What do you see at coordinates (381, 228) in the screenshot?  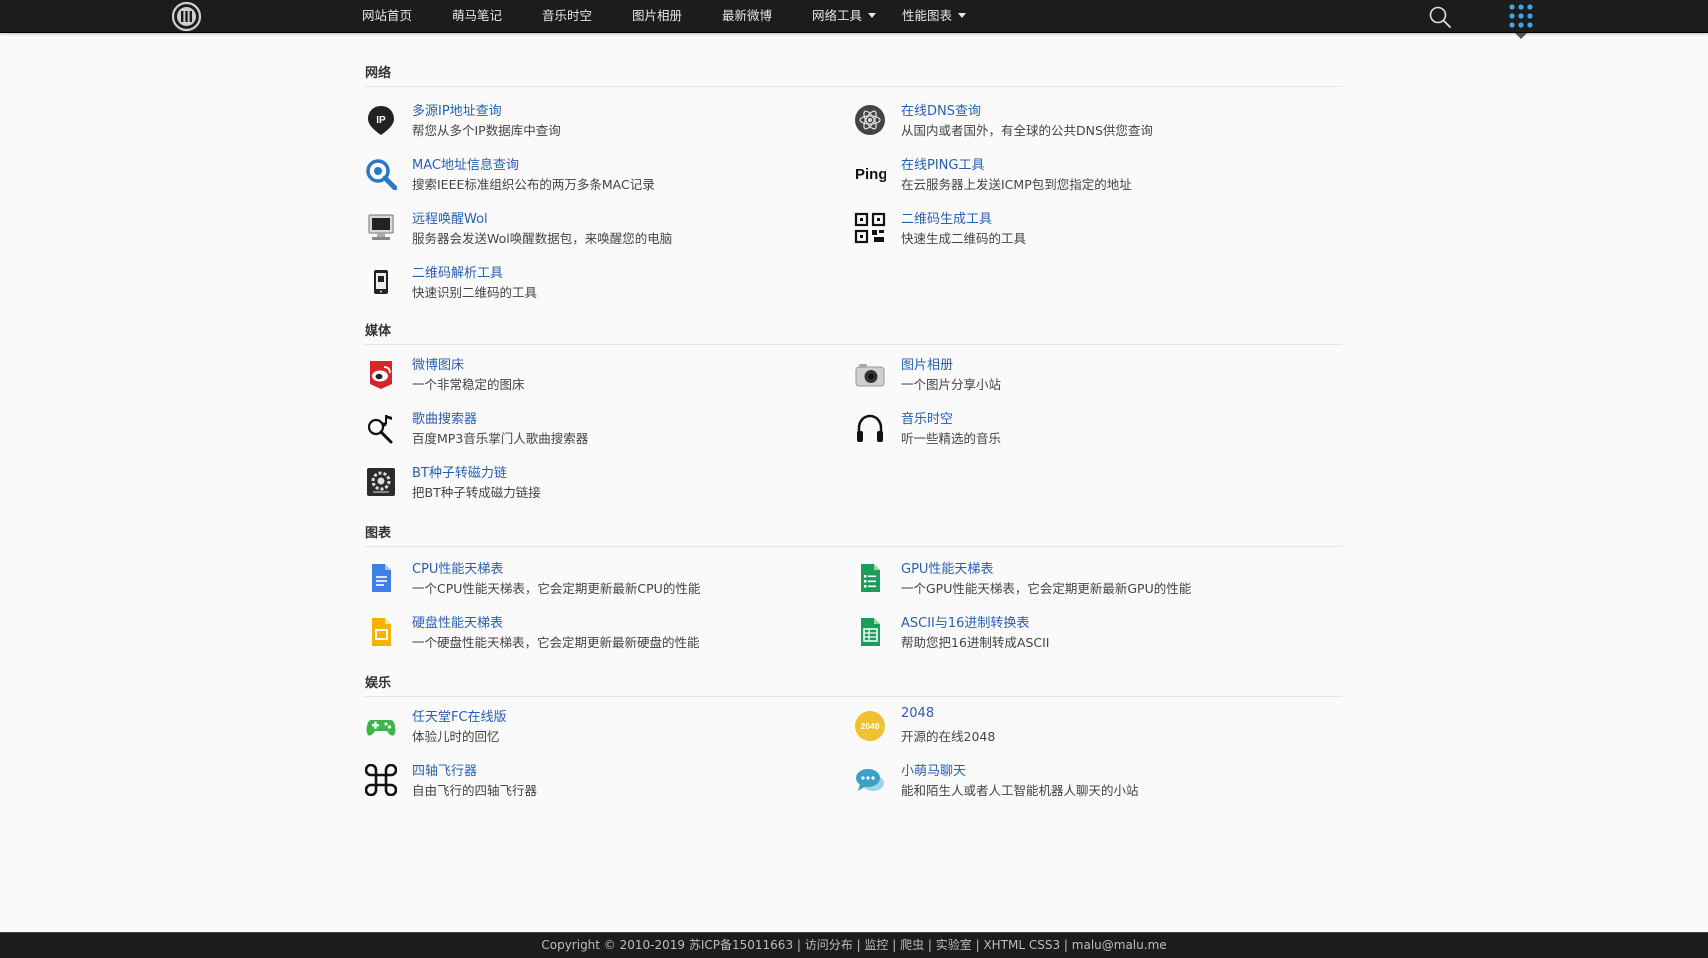 I see `computer-icon` at bounding box center [381, 228].